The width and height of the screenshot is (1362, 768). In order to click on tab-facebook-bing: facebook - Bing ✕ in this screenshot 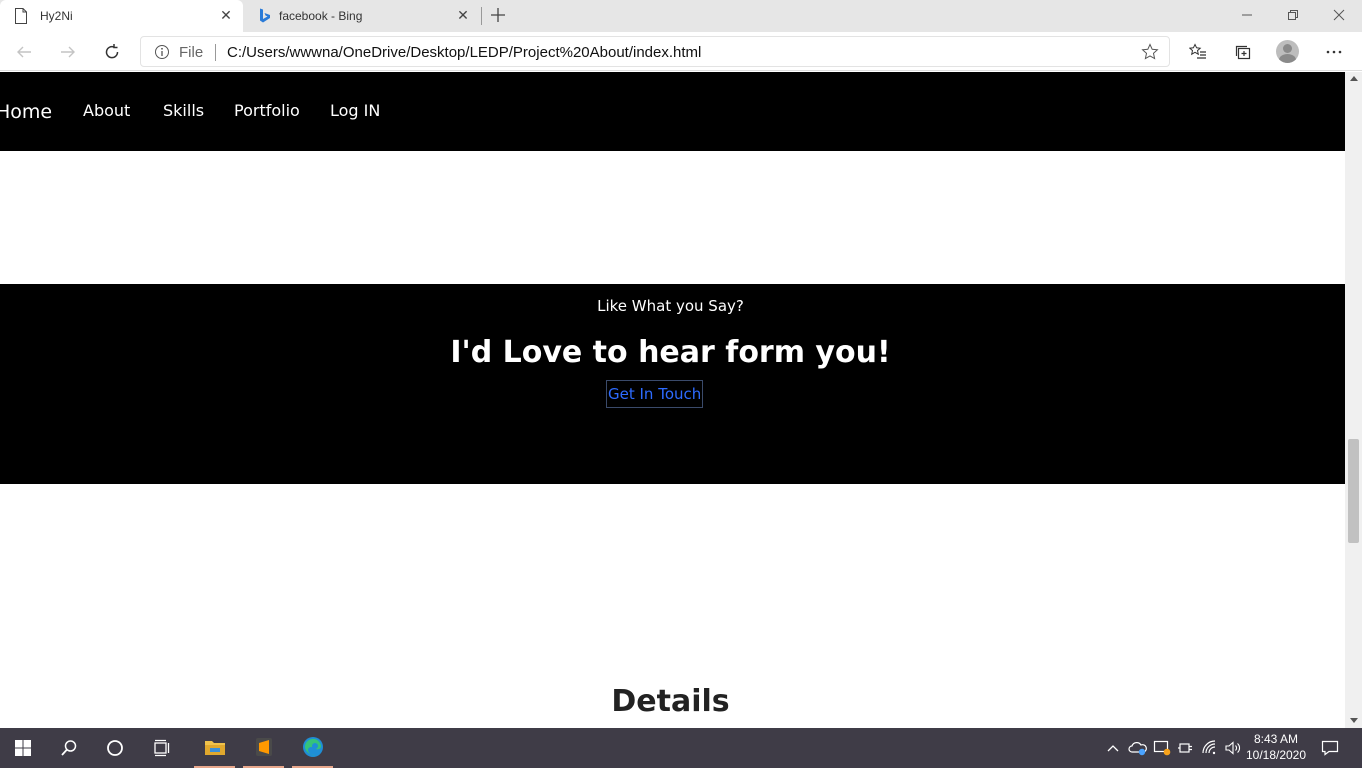, I will do `click(362, 16)`.